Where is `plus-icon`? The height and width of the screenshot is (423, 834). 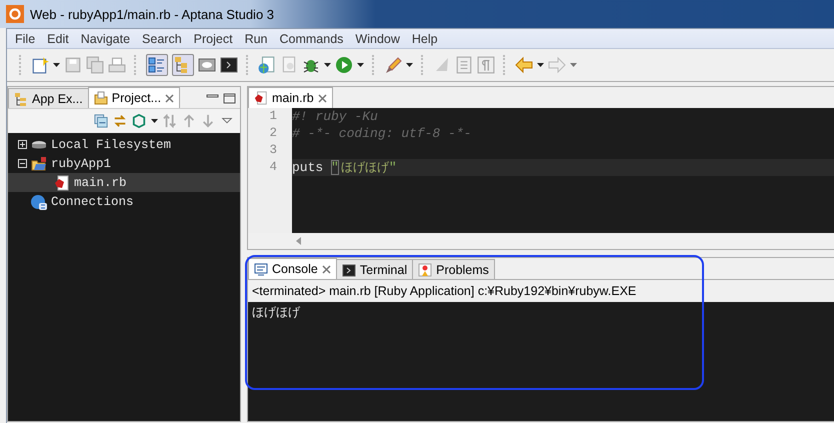
plus-icon is located at coordinates (22, 144).